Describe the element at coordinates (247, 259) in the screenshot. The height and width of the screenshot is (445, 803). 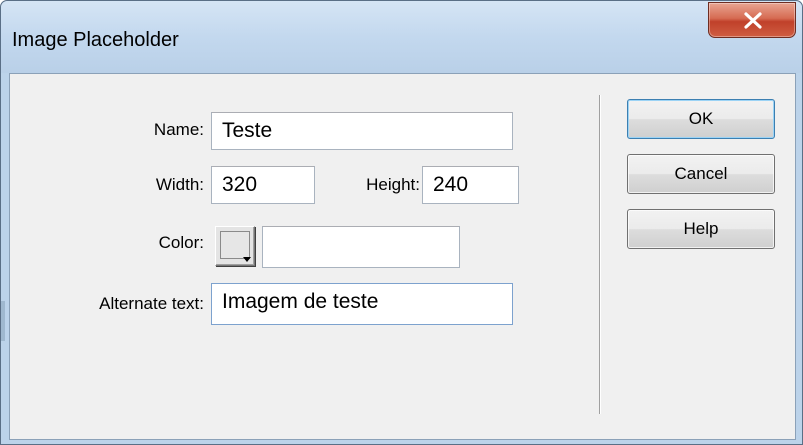
I see `dropdown-arrow-icon` at that location.